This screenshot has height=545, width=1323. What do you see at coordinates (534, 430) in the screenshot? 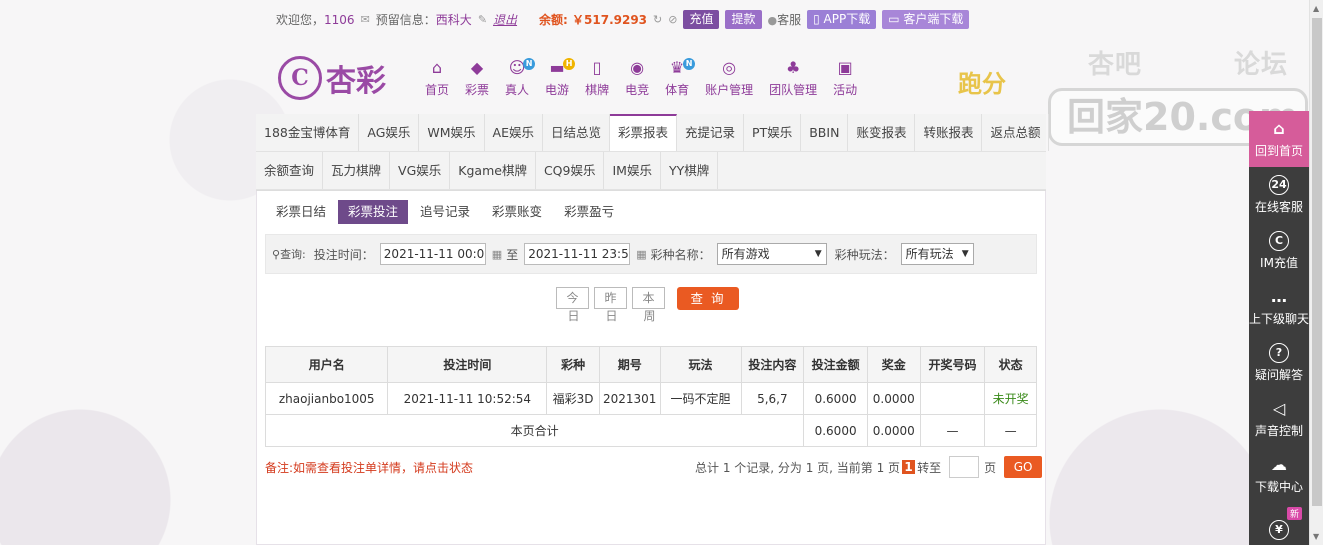
I see `total-label: 本页合计` at bounding box center [534, 430].